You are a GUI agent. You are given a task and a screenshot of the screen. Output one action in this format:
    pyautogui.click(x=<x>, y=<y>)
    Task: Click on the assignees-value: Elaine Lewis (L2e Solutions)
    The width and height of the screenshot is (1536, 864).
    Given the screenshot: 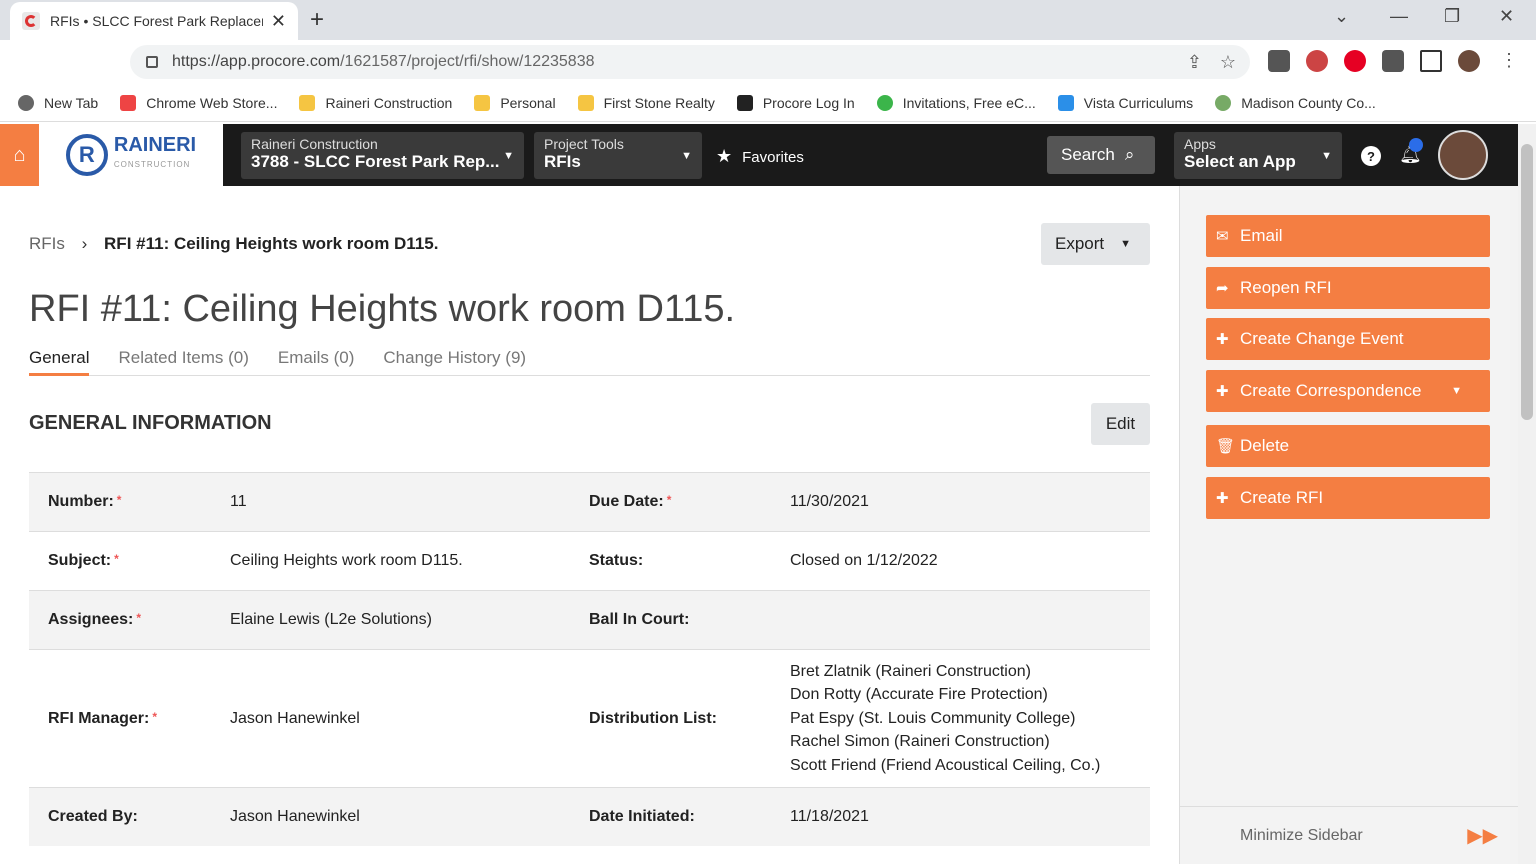 What is the action you would take?
    pyautogui.click(x=331, y=619)
    